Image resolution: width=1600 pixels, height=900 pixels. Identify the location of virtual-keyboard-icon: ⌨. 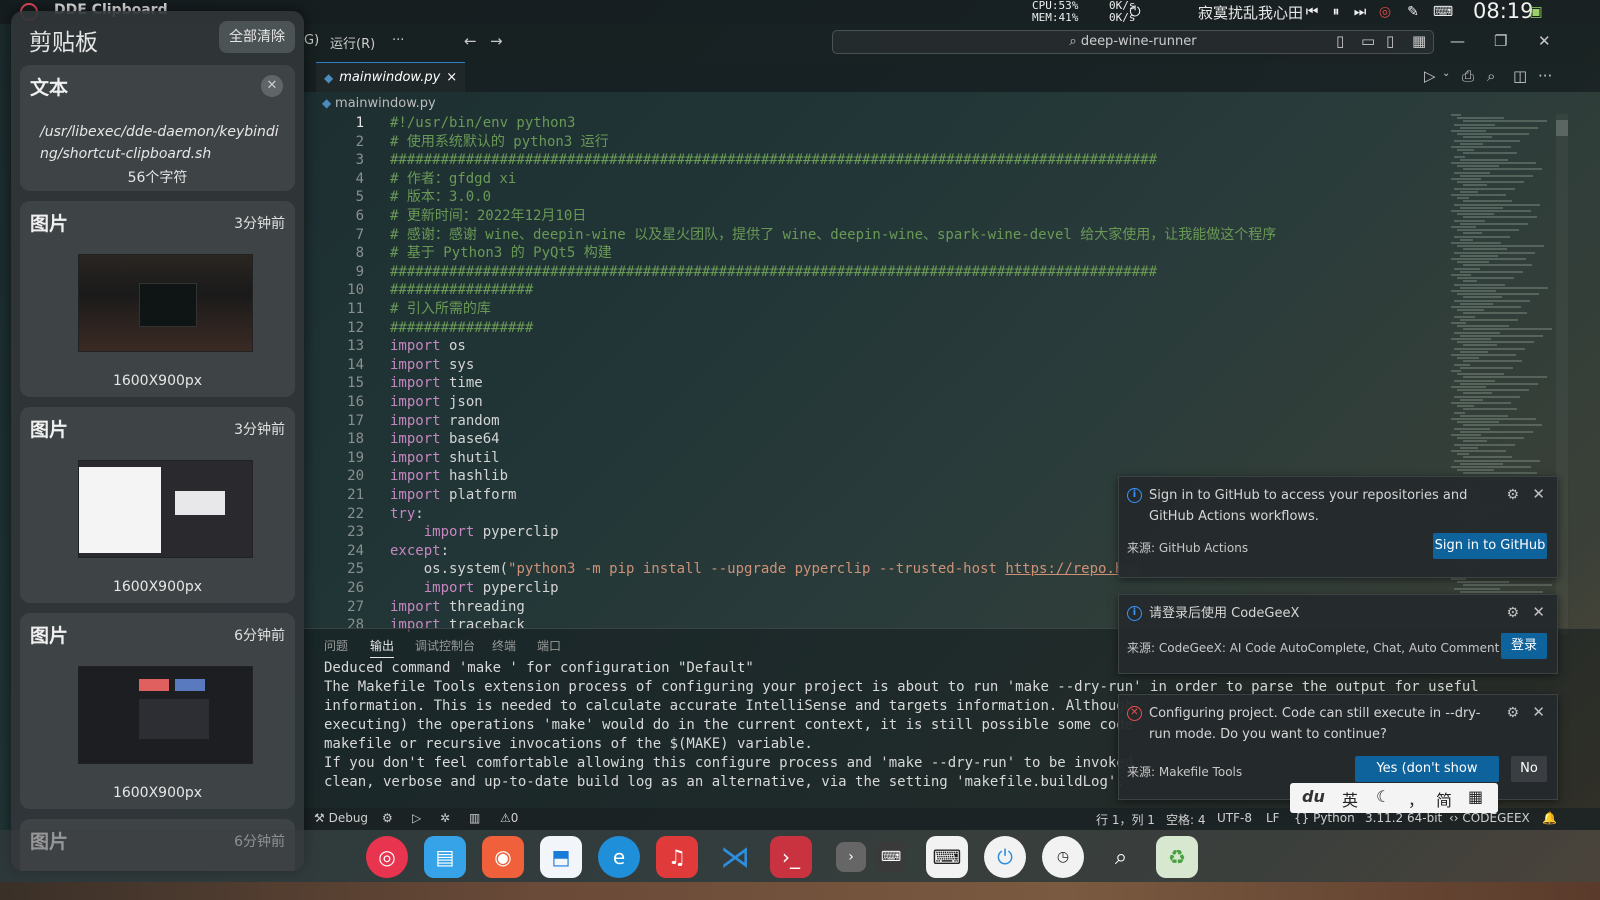
(947, 857).